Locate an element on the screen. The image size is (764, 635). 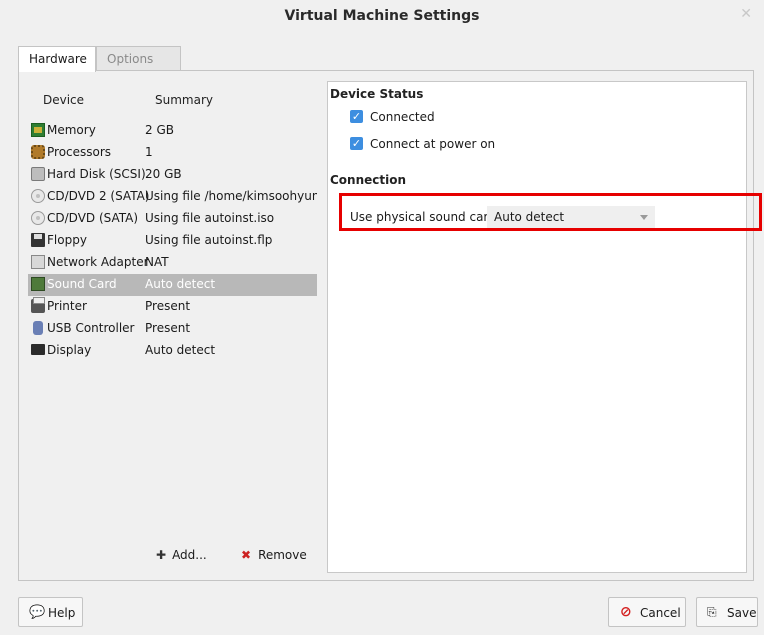
device-row-printer: Printer Present is located at coordinates (172, 307).